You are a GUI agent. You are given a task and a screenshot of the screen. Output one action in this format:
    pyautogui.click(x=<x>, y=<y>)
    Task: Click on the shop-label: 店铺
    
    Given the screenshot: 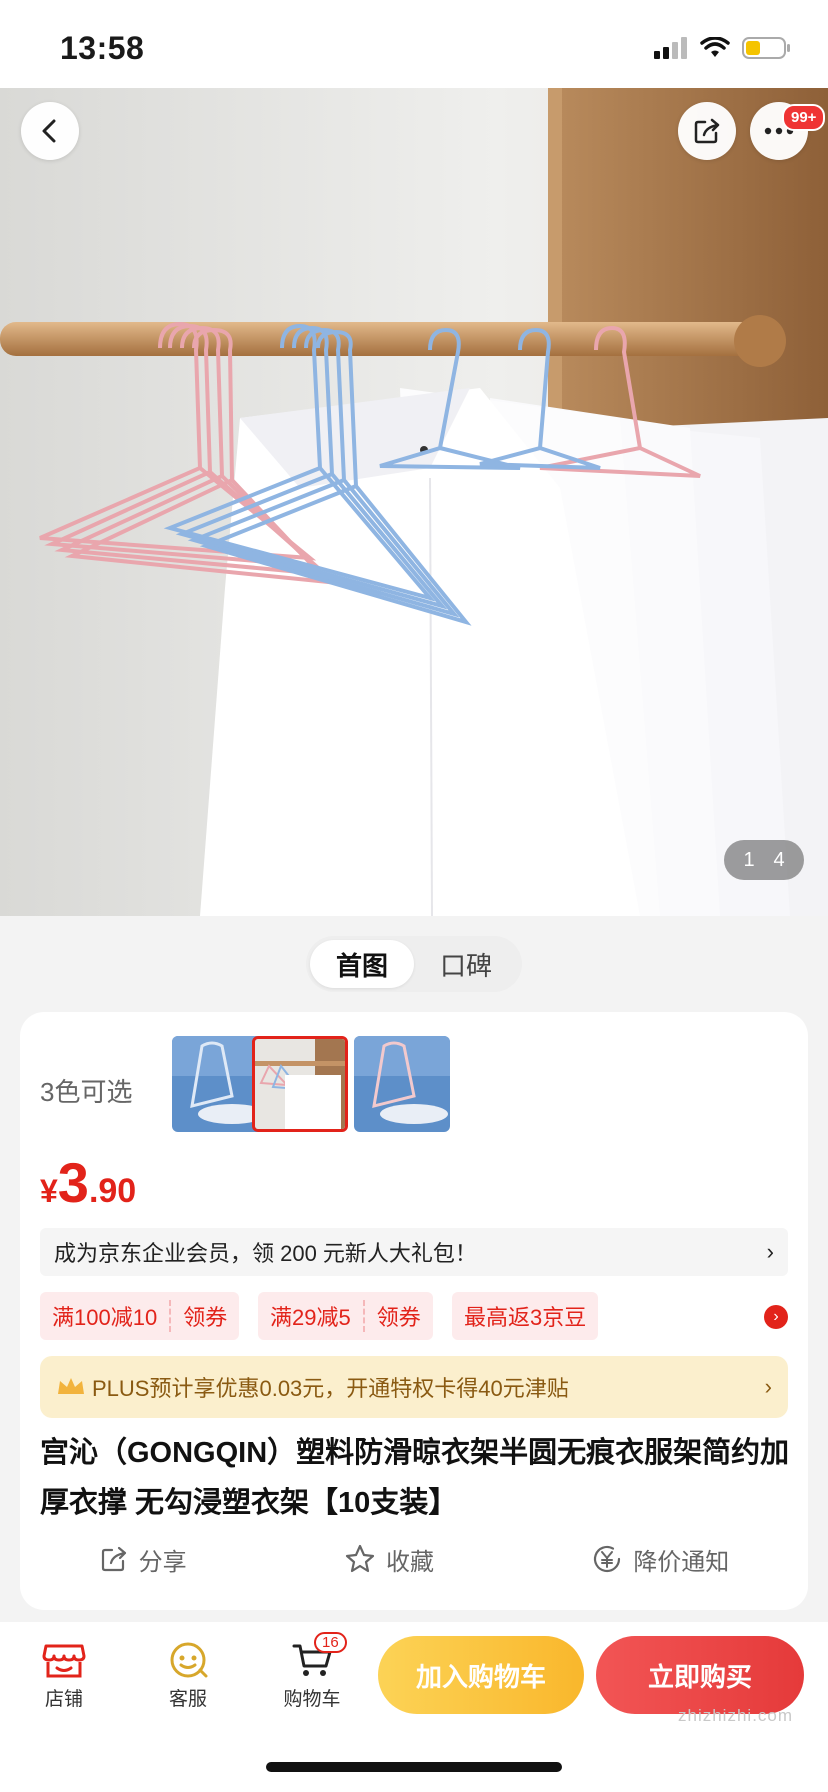 What is the action you would take?
    pyautogui.click(x=63, y=1699)
    